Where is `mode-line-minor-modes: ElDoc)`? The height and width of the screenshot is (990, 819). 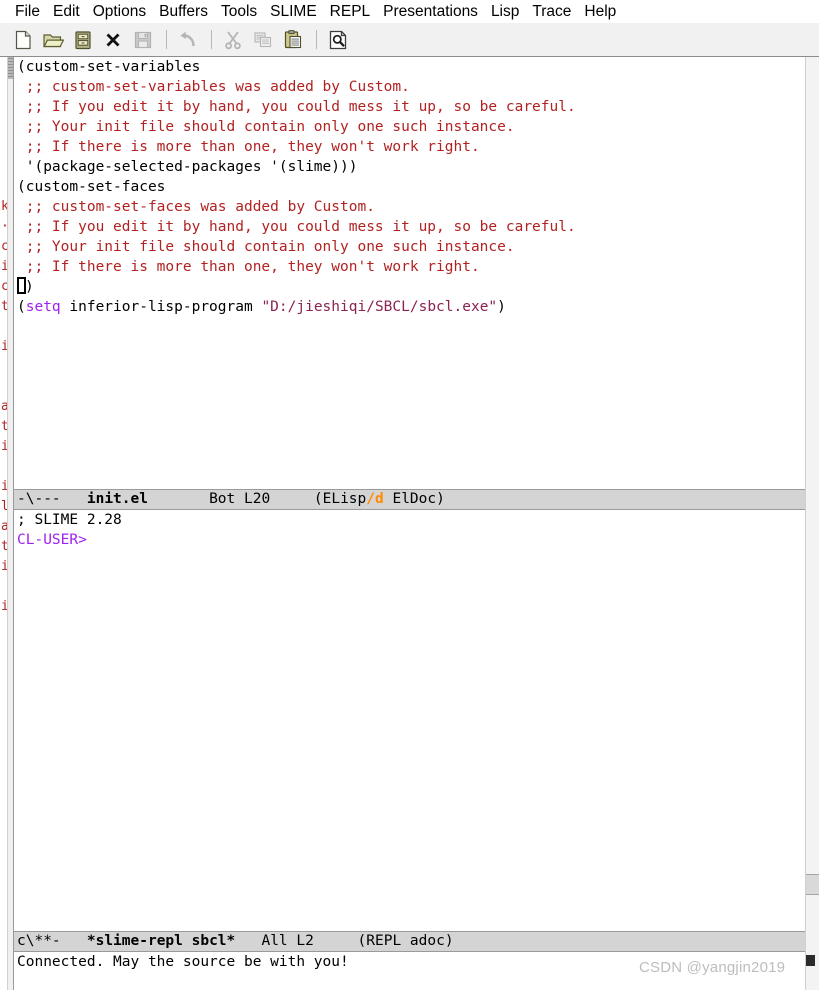
mode-line-minor-modes: ElDoc) is located at coordinates (414, 499).